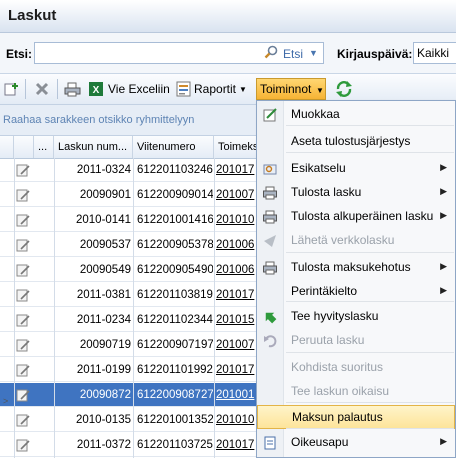  What do you see at coordinates (356, 443) in the screenshot?
I see `menu-item: Oikeusapu ▶` at bounding box center [356, 443].